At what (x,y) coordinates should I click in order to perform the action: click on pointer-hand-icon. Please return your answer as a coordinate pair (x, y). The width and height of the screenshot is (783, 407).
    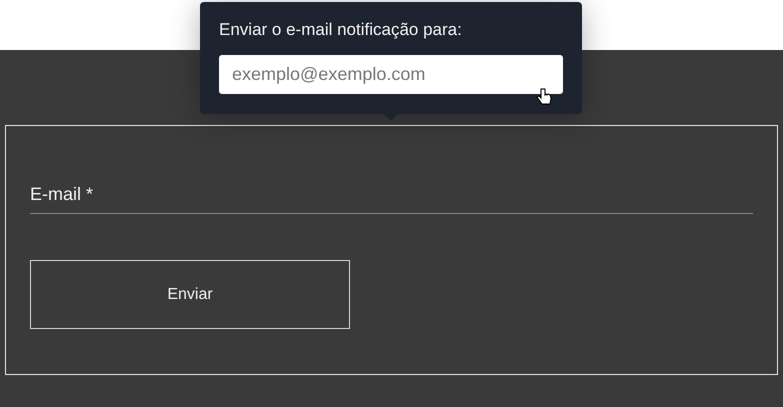
    Looking at the image, I should click on (544, 97).